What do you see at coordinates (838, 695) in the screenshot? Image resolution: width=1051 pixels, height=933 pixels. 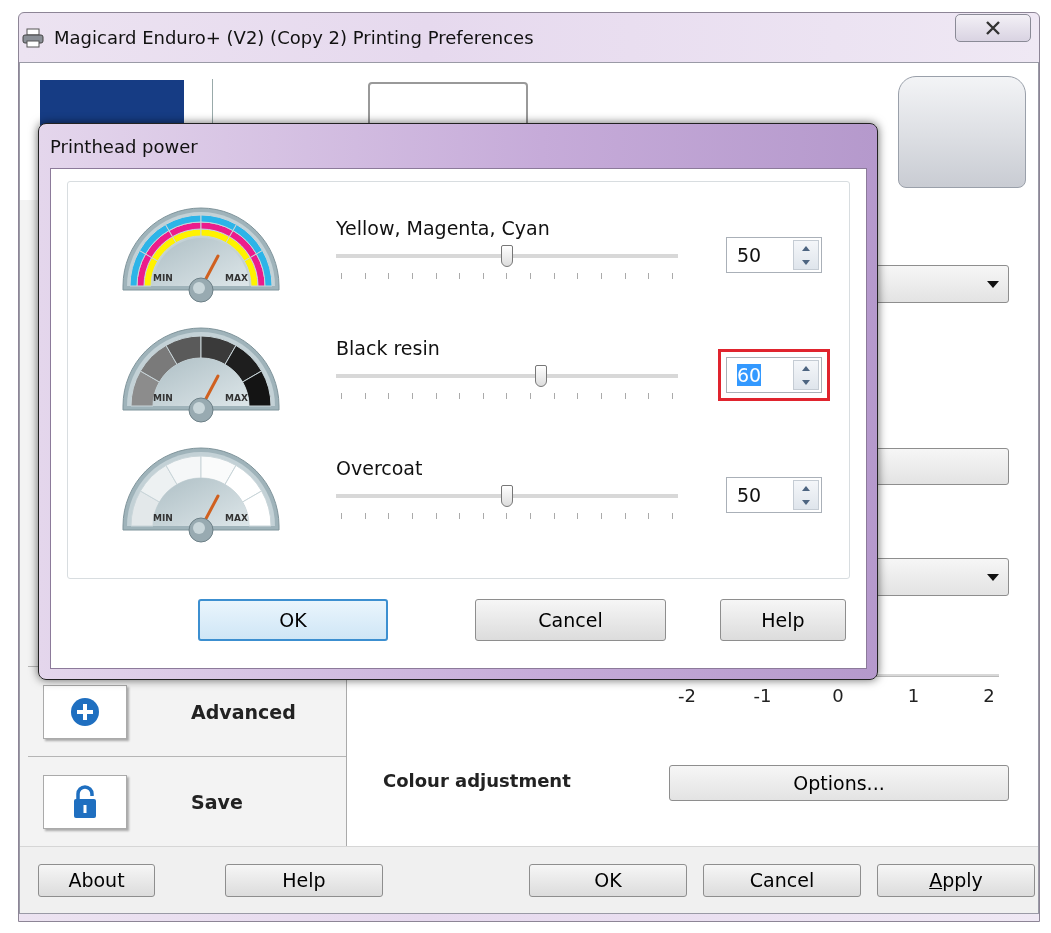 I see `scale-tick-label: 0` at bounding box center [838, 695].